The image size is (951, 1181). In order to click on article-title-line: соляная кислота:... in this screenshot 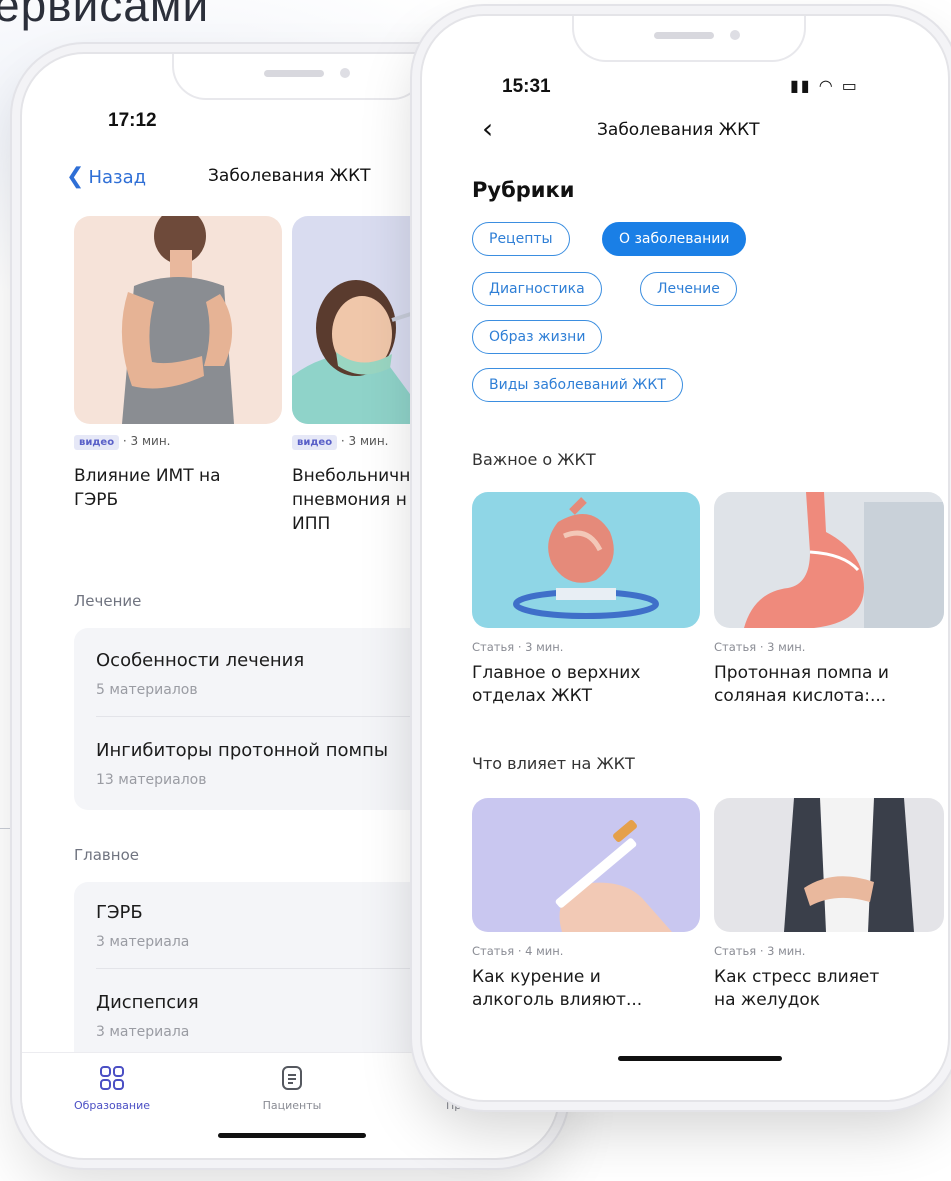, I will do `click(800, 696)`.